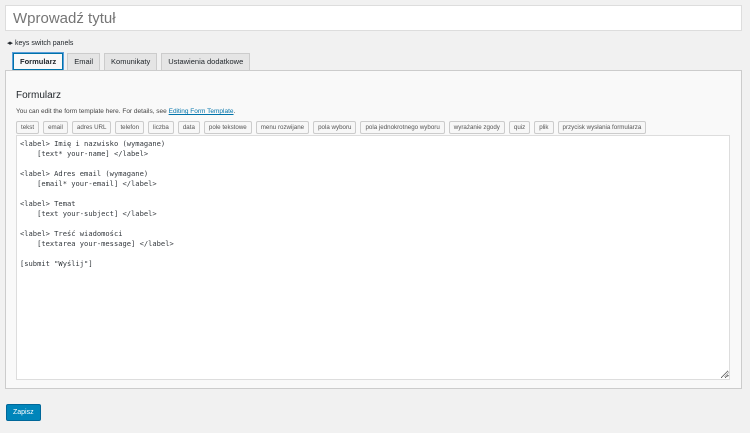  What do you see at coordinates (476, 127) in the screenshot?
I see `tag-button-wyrazanie-zgody: wyrażanie zgody` at bounding box center [476, 127].